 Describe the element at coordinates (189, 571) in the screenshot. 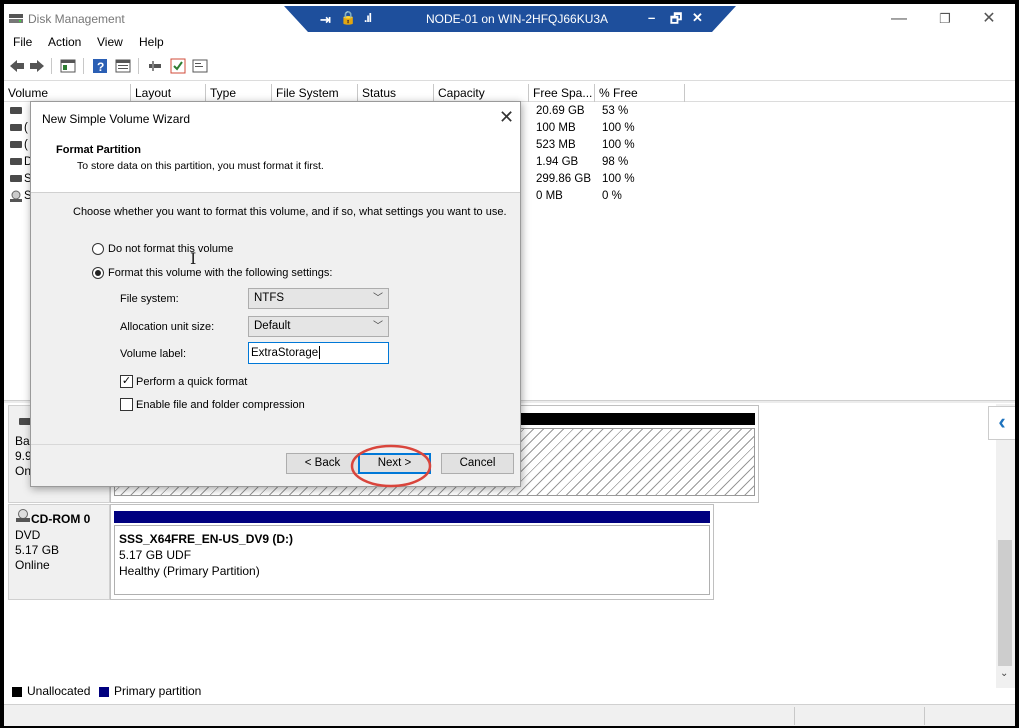

I see `partition-status: Healthy (Primary Partition)` at that location.